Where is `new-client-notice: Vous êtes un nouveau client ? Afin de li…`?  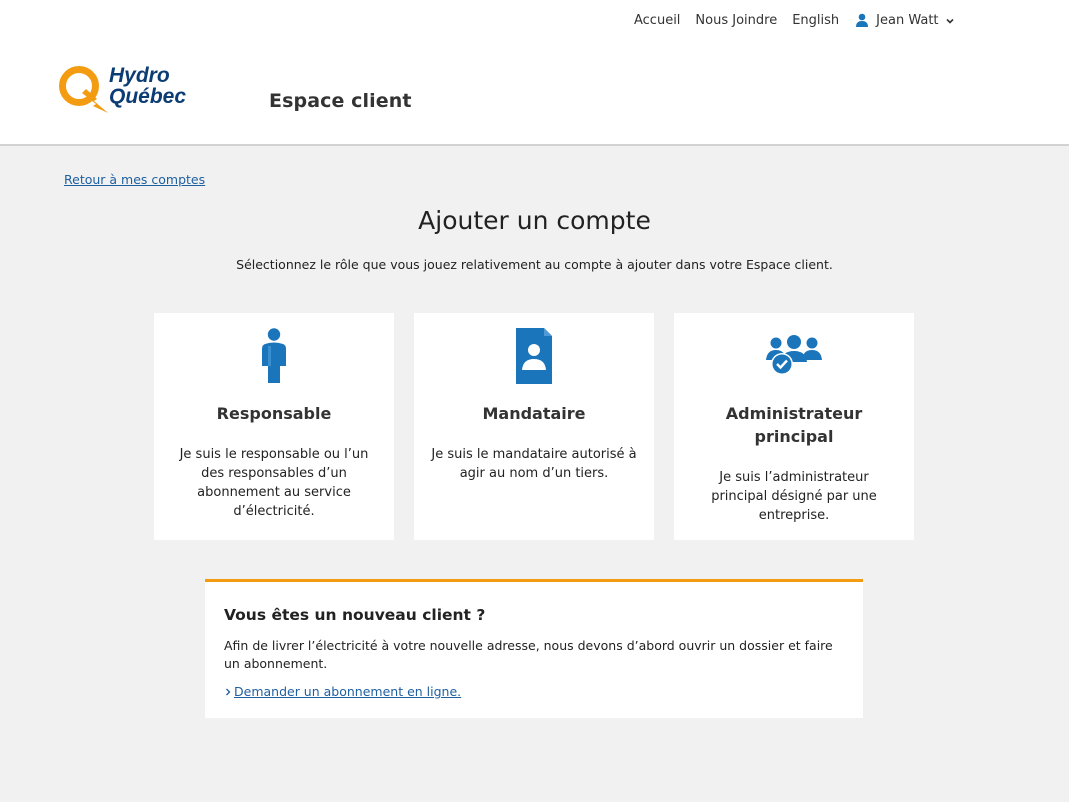 new-client-notice: Vous êtes un nouveau client ? Afin de li… is located at coordinates (534, 648).